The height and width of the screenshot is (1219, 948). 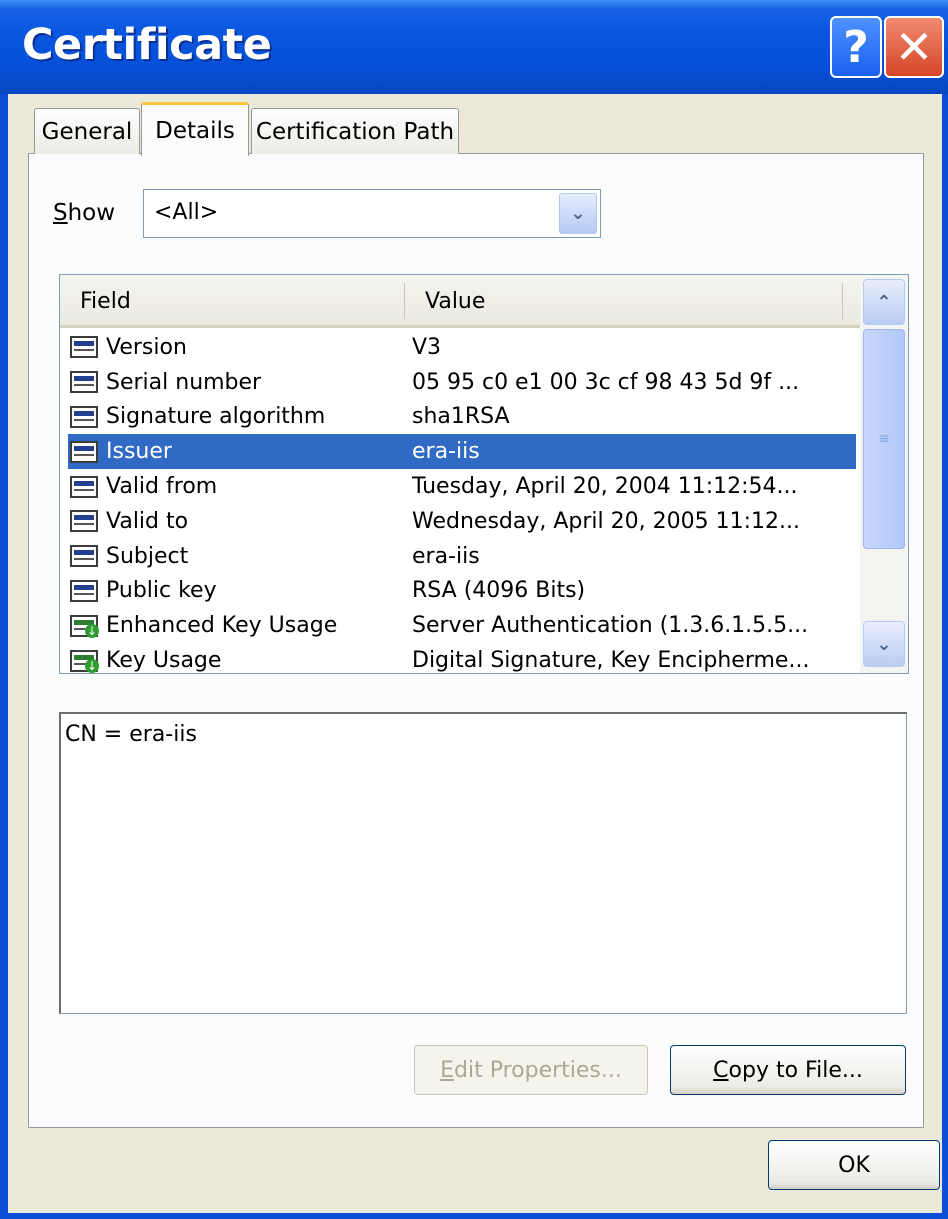 What do you see at coordinates (105, 301) in the screenshot?
I see `column-header-field: Field` at bounding box center [105, 301].